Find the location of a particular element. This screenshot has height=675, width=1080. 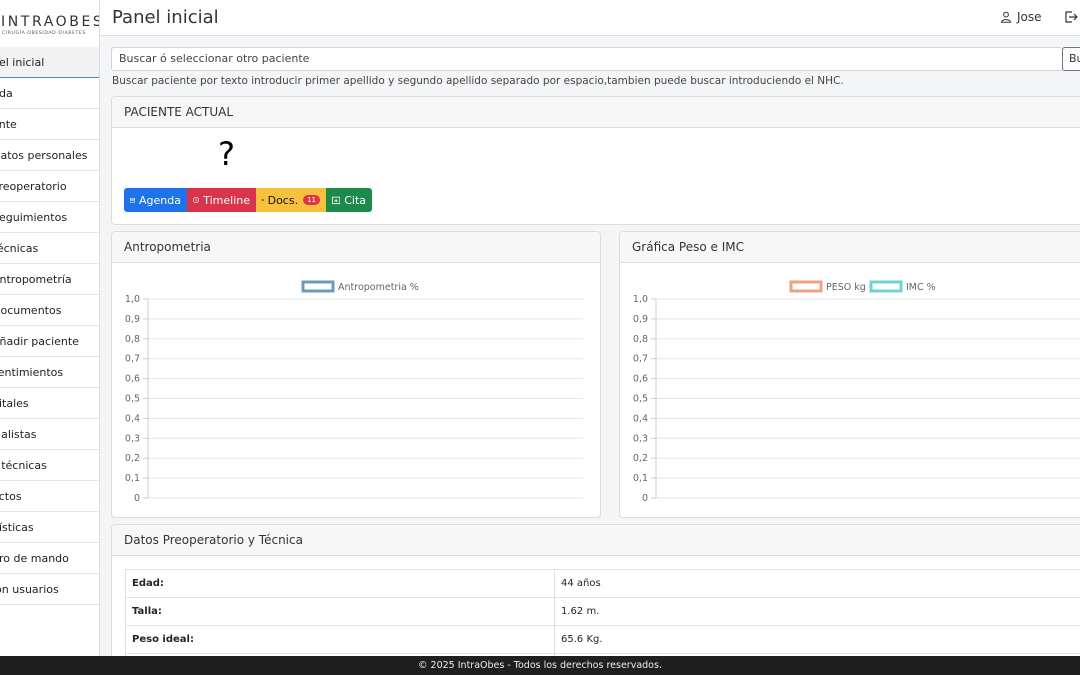

sidebar-item-label: Añadir paciente is located at coordinates (39, 341).